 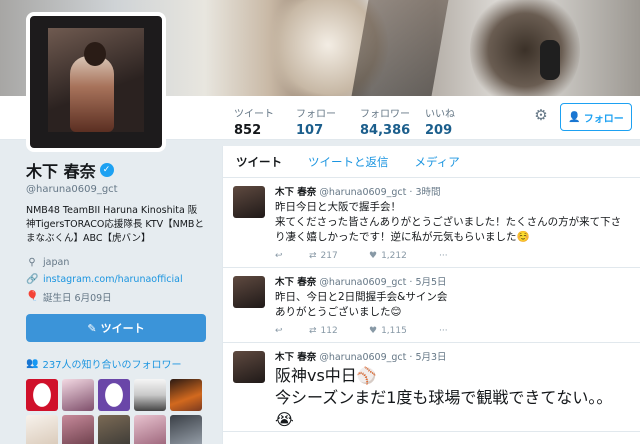 I want to click on pin-icon: ⚲, so click(x=32, y=262).